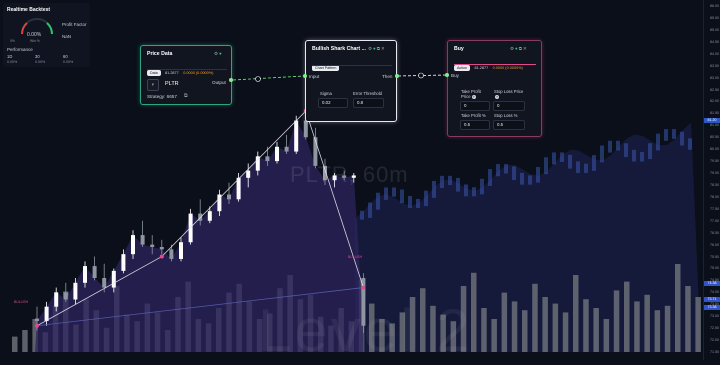 The image size is (720, 365). Describe the element at coordinates (447, 75) in the screenshot. I see `buy-input-port` at that location.